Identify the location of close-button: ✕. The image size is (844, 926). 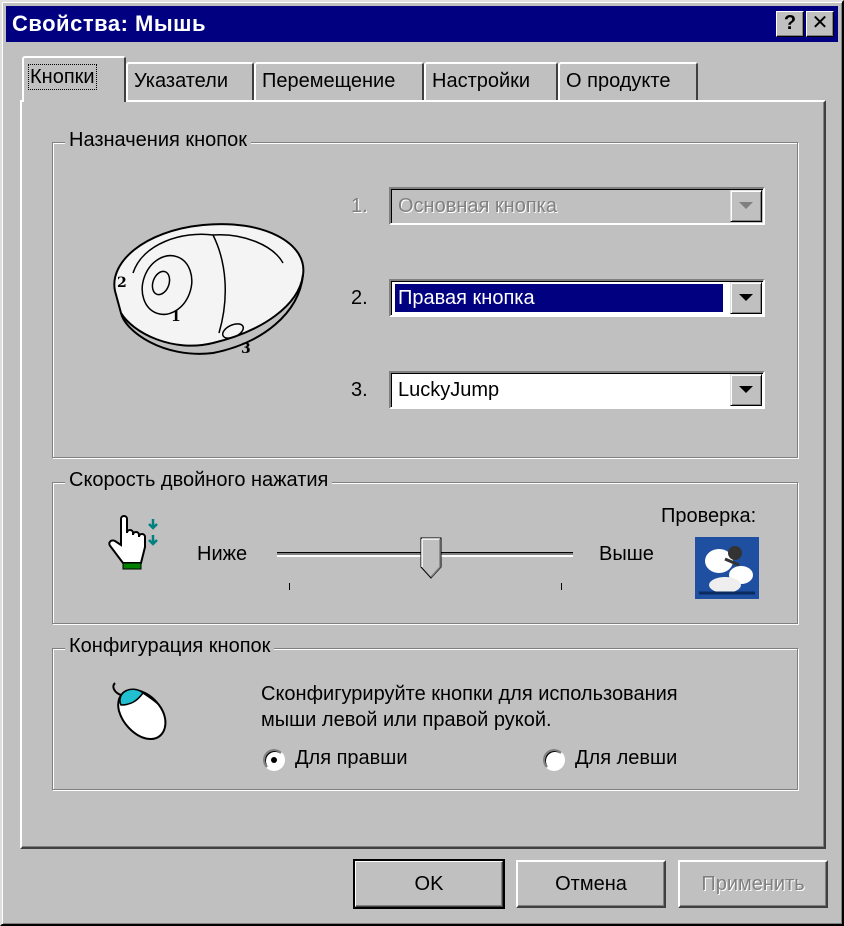
(820, 24).